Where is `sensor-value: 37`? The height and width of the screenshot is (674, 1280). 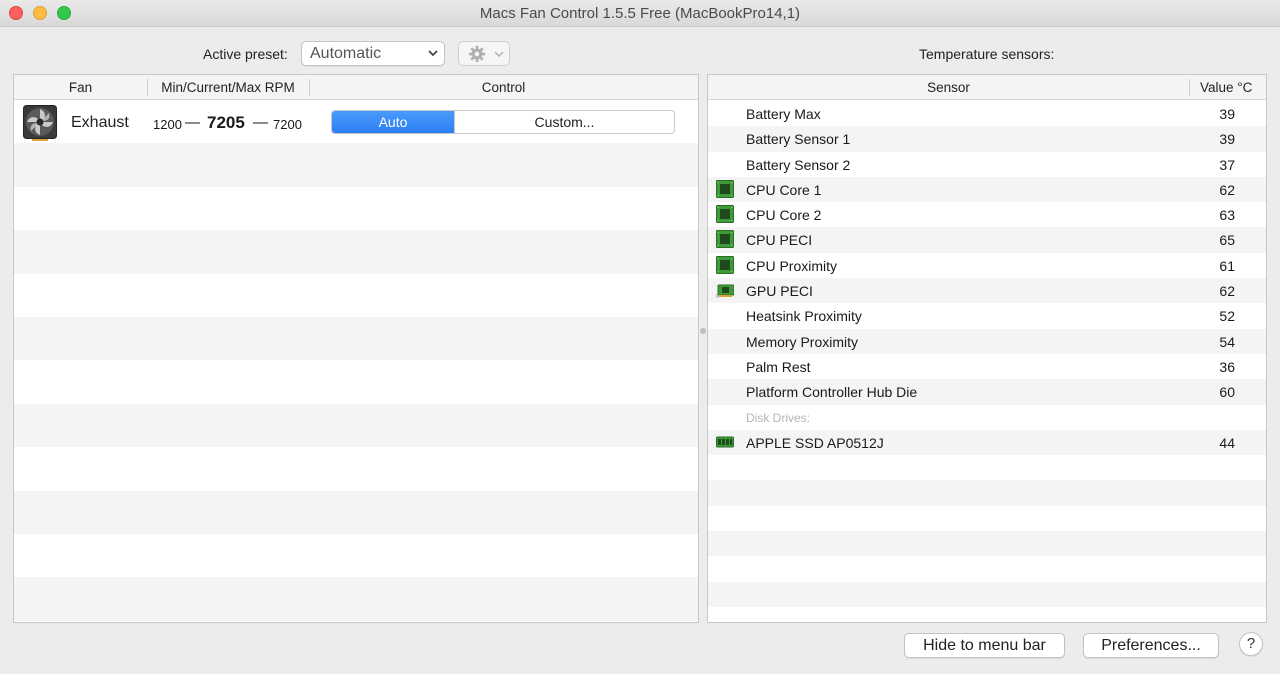 sensor-value: 37 is located at coordinates (1227, 164).